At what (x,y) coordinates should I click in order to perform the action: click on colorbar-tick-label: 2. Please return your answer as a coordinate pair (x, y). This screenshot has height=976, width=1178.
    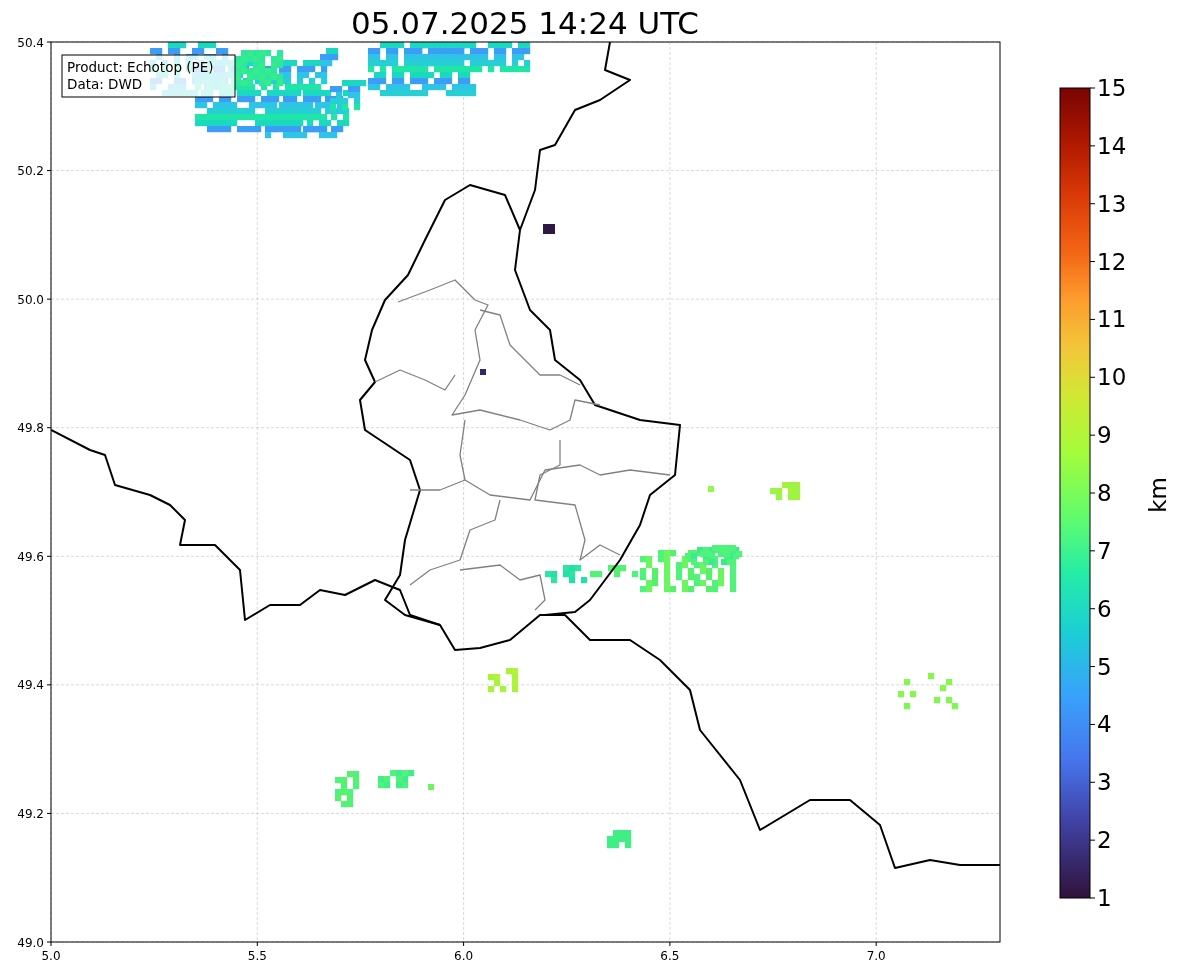
    Looking at the image, I should click on (1104, 840).